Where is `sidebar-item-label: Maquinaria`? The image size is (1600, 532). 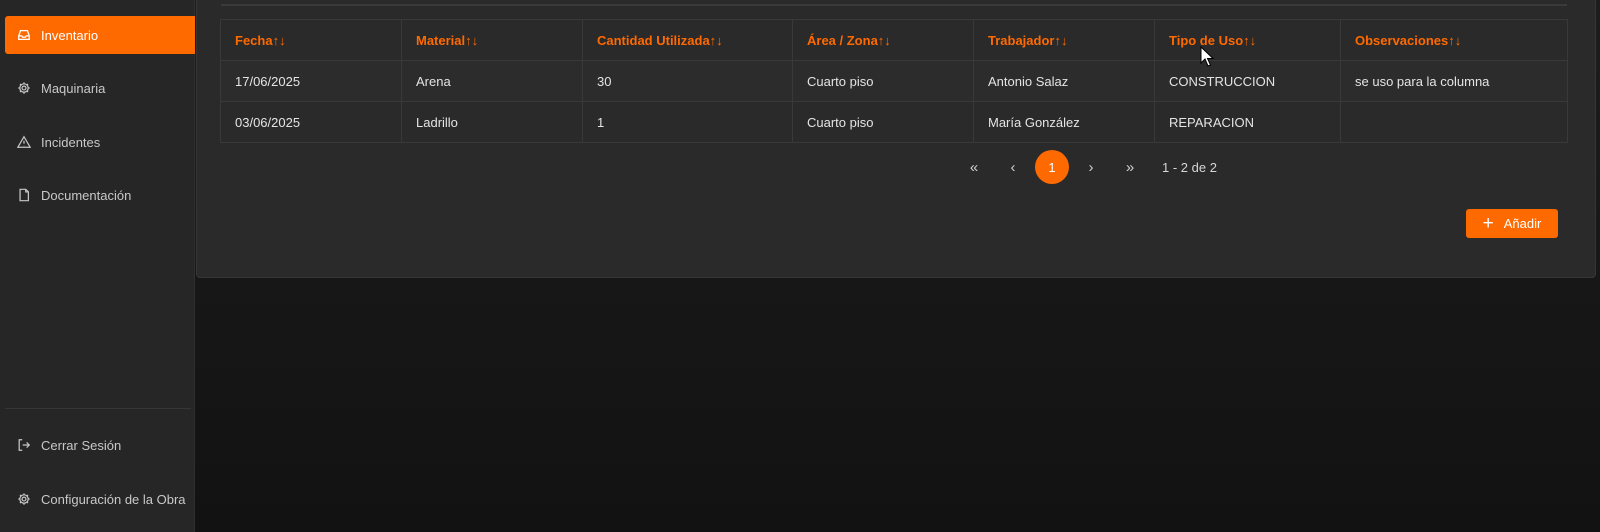
sidebar-item-label: Maquinaria is located at coordinates (73, 88).